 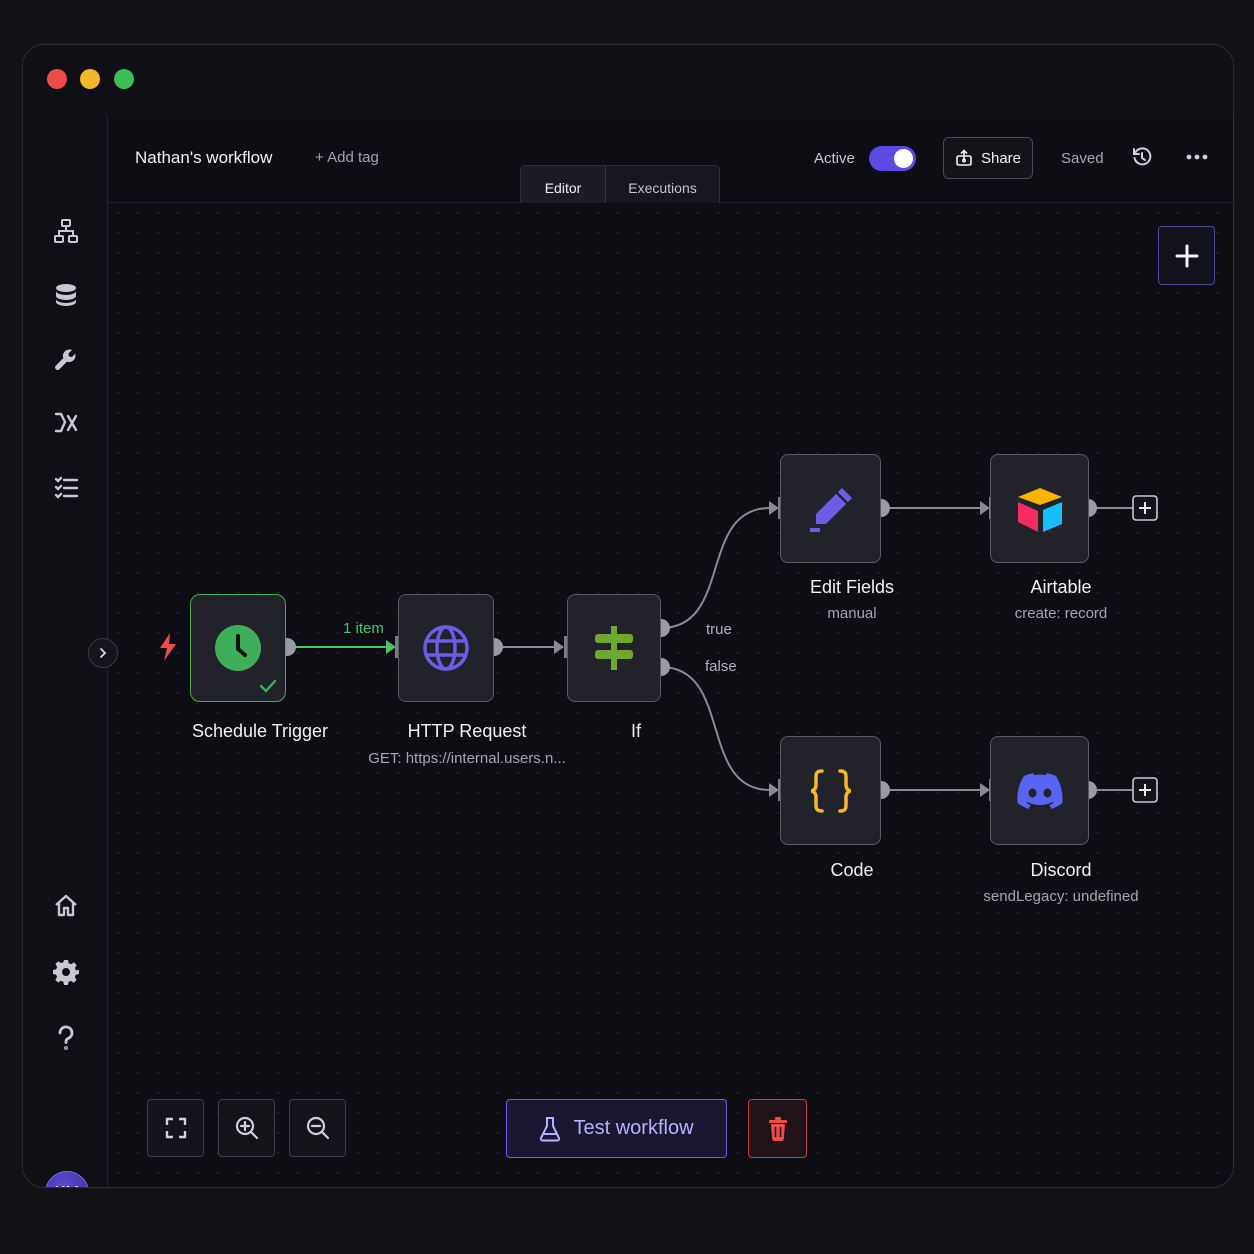 I want to click on globe-icon, so click(x=446, y=648).